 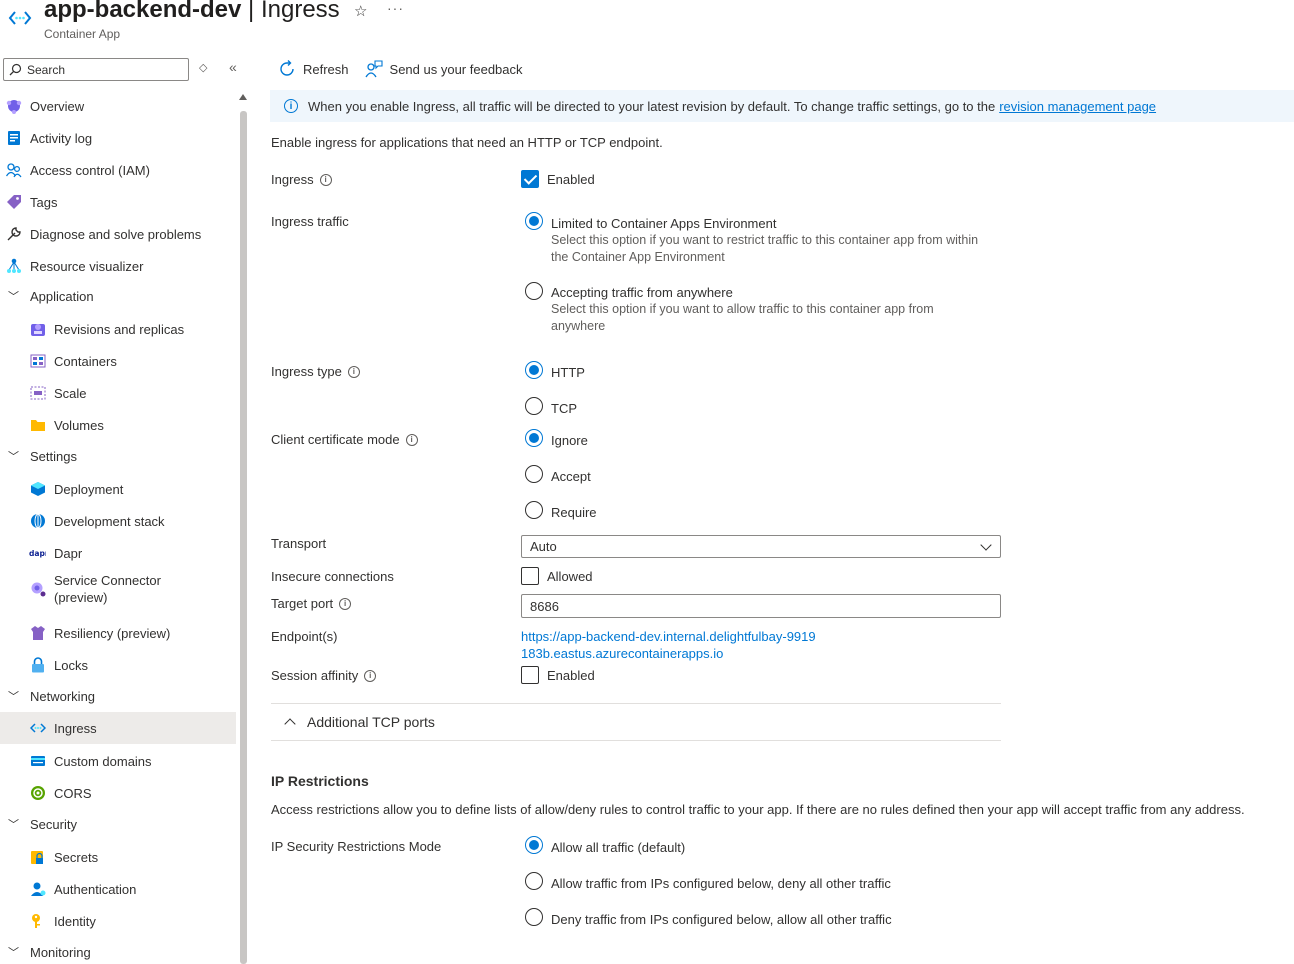 I want to click on resiliency-icon, so click(x=37, y=633).